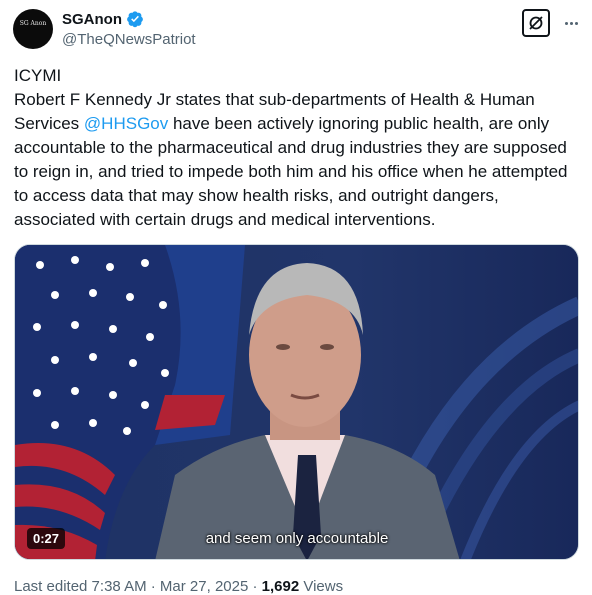 The width and height of the screenshot is (592, 595). Describe the element at coordinates (321, 586) in the screenshot. I see `views-label: Views` at that location.